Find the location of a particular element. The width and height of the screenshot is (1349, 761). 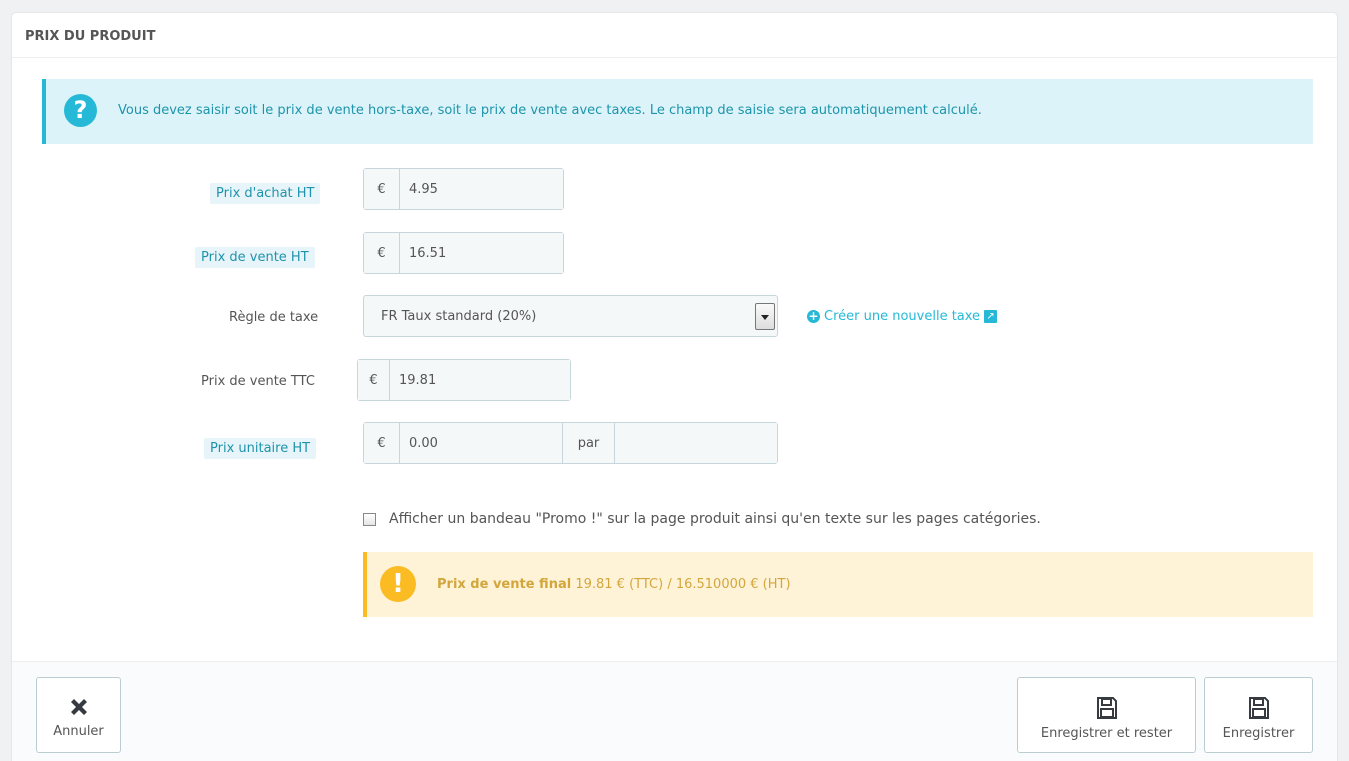

external-link-icon: ↗ is located at coordinates (991, 316).